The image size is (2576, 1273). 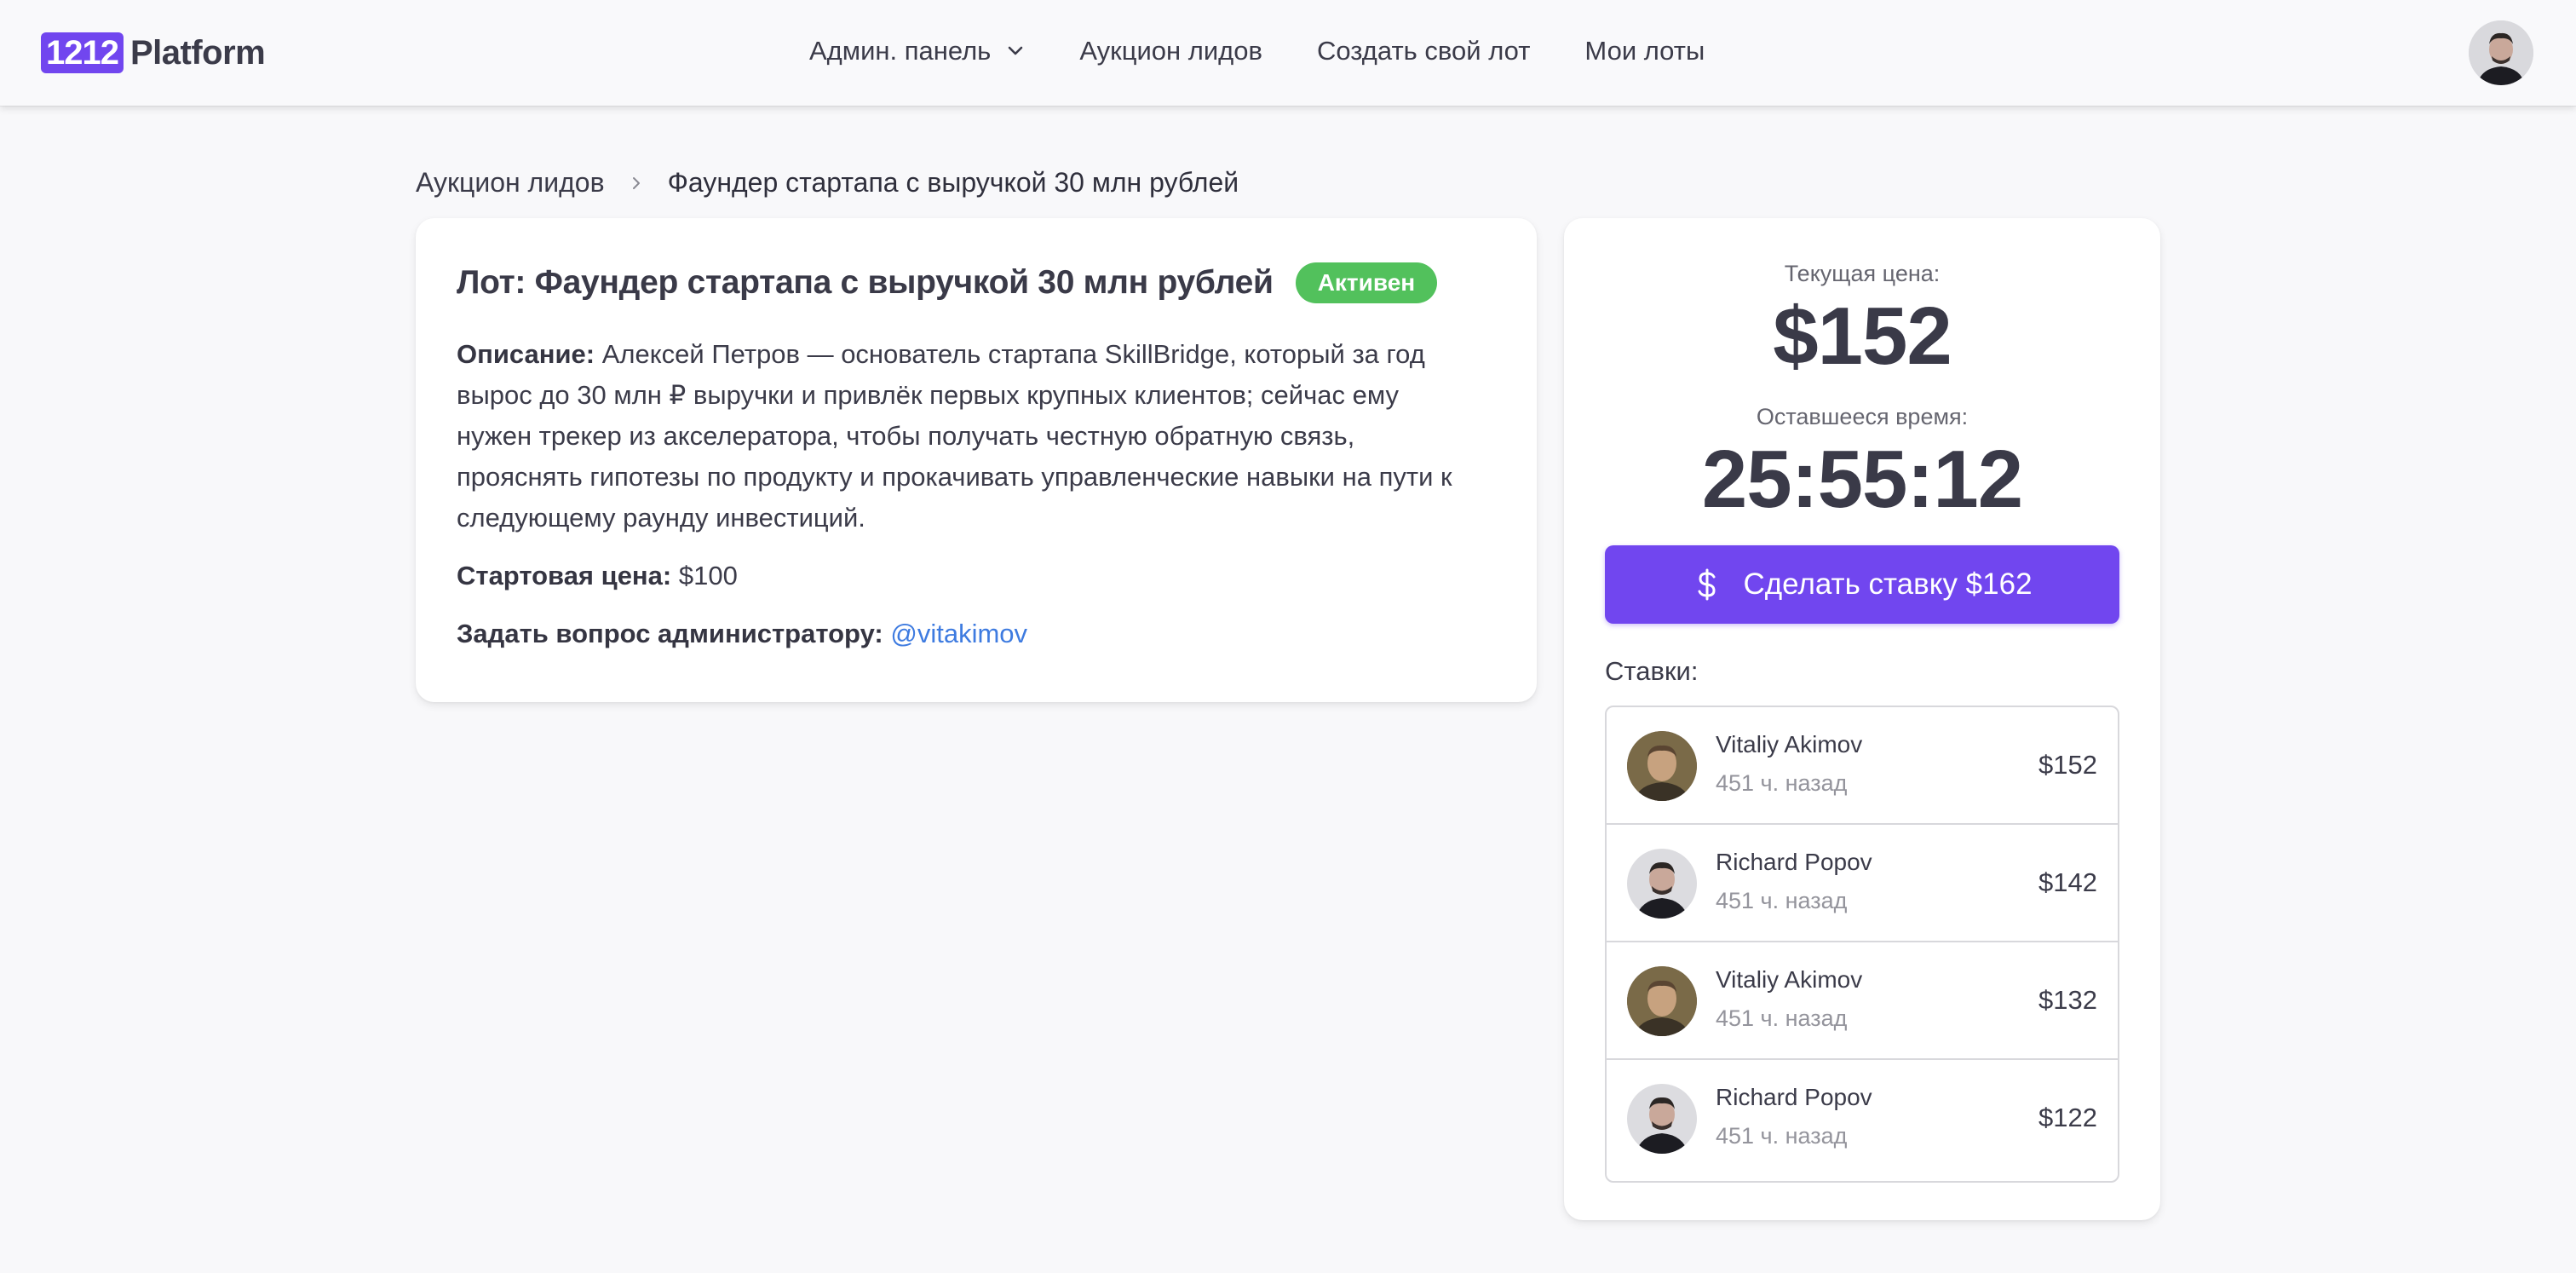 I want to click on bids-heading: Ставки:, so click(x=1652, y=671).